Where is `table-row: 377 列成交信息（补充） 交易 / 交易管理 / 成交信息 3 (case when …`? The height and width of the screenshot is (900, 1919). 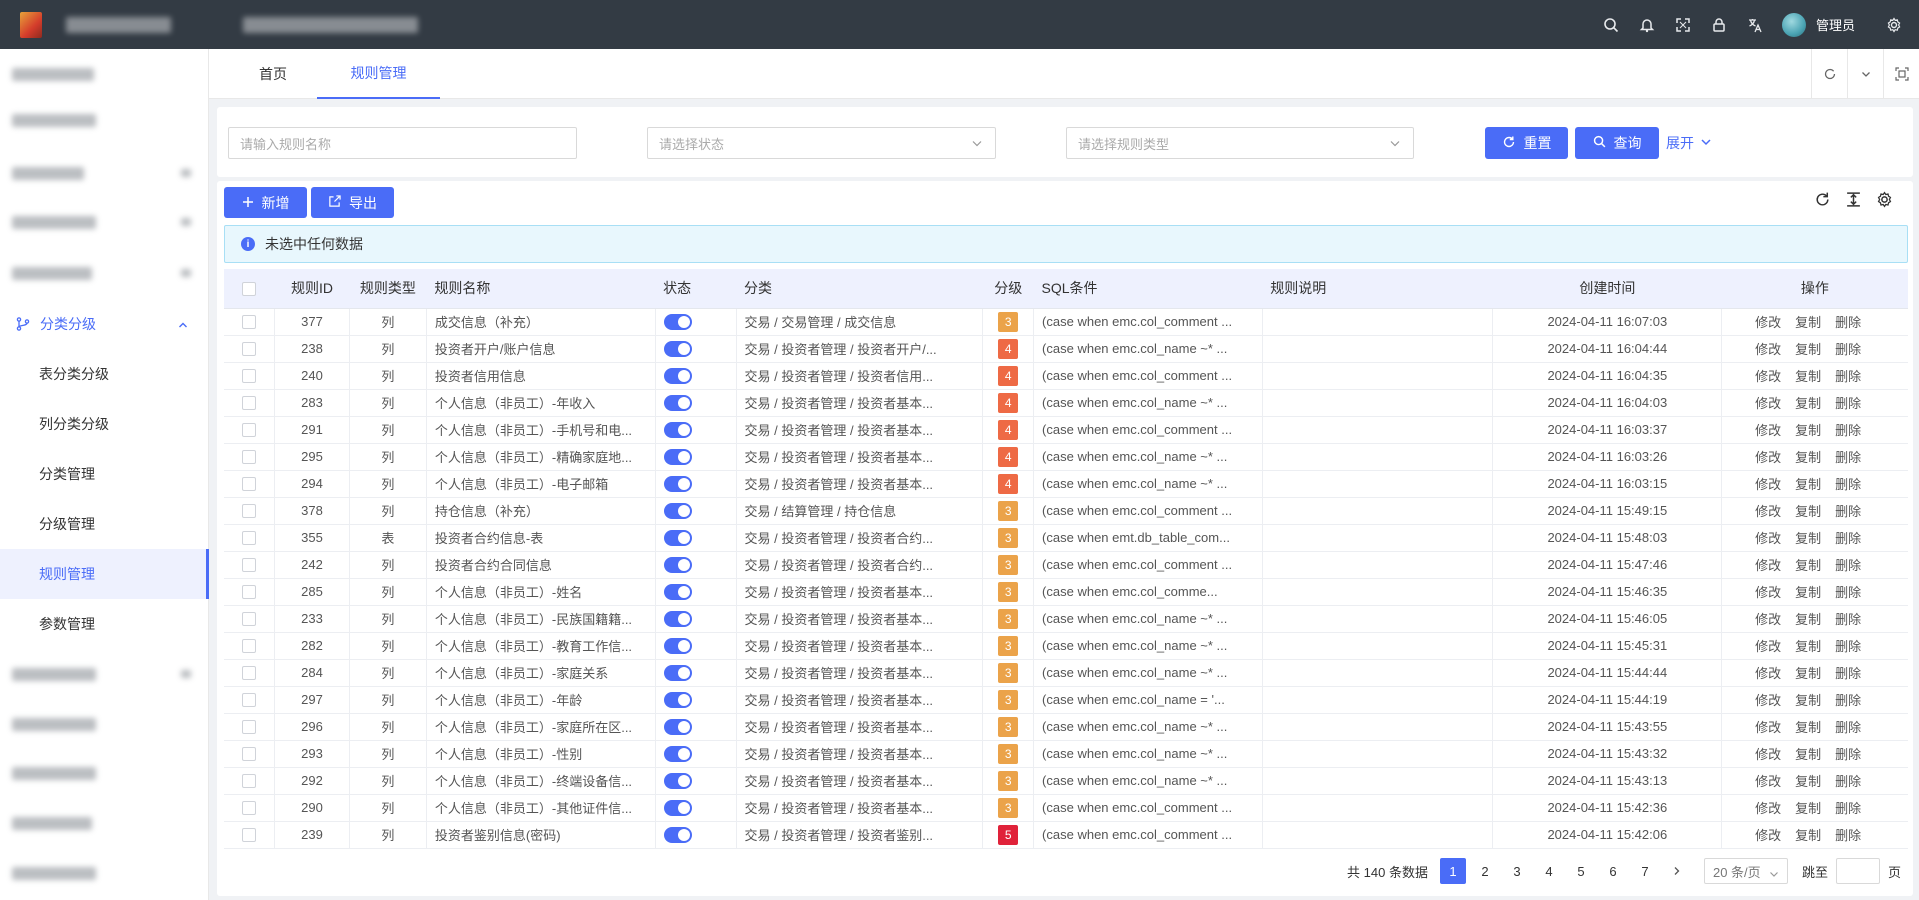 table-row: 377 列成交信息（补充） 交易 / 交易管理 / 成交信息 3 (case when … is located at coordinates (1066, 322).